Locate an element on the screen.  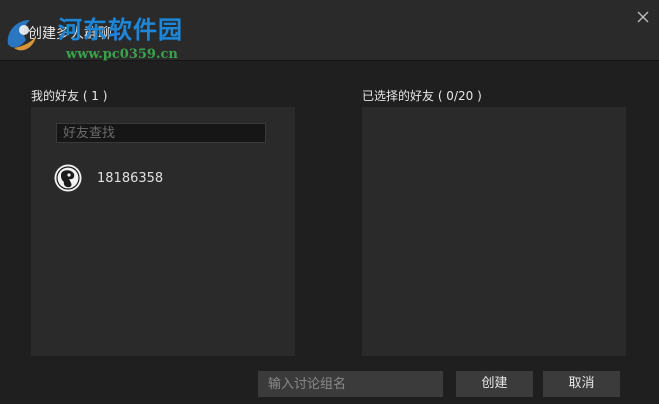
watermark-logo-icon is located at coordinates (21, 35).